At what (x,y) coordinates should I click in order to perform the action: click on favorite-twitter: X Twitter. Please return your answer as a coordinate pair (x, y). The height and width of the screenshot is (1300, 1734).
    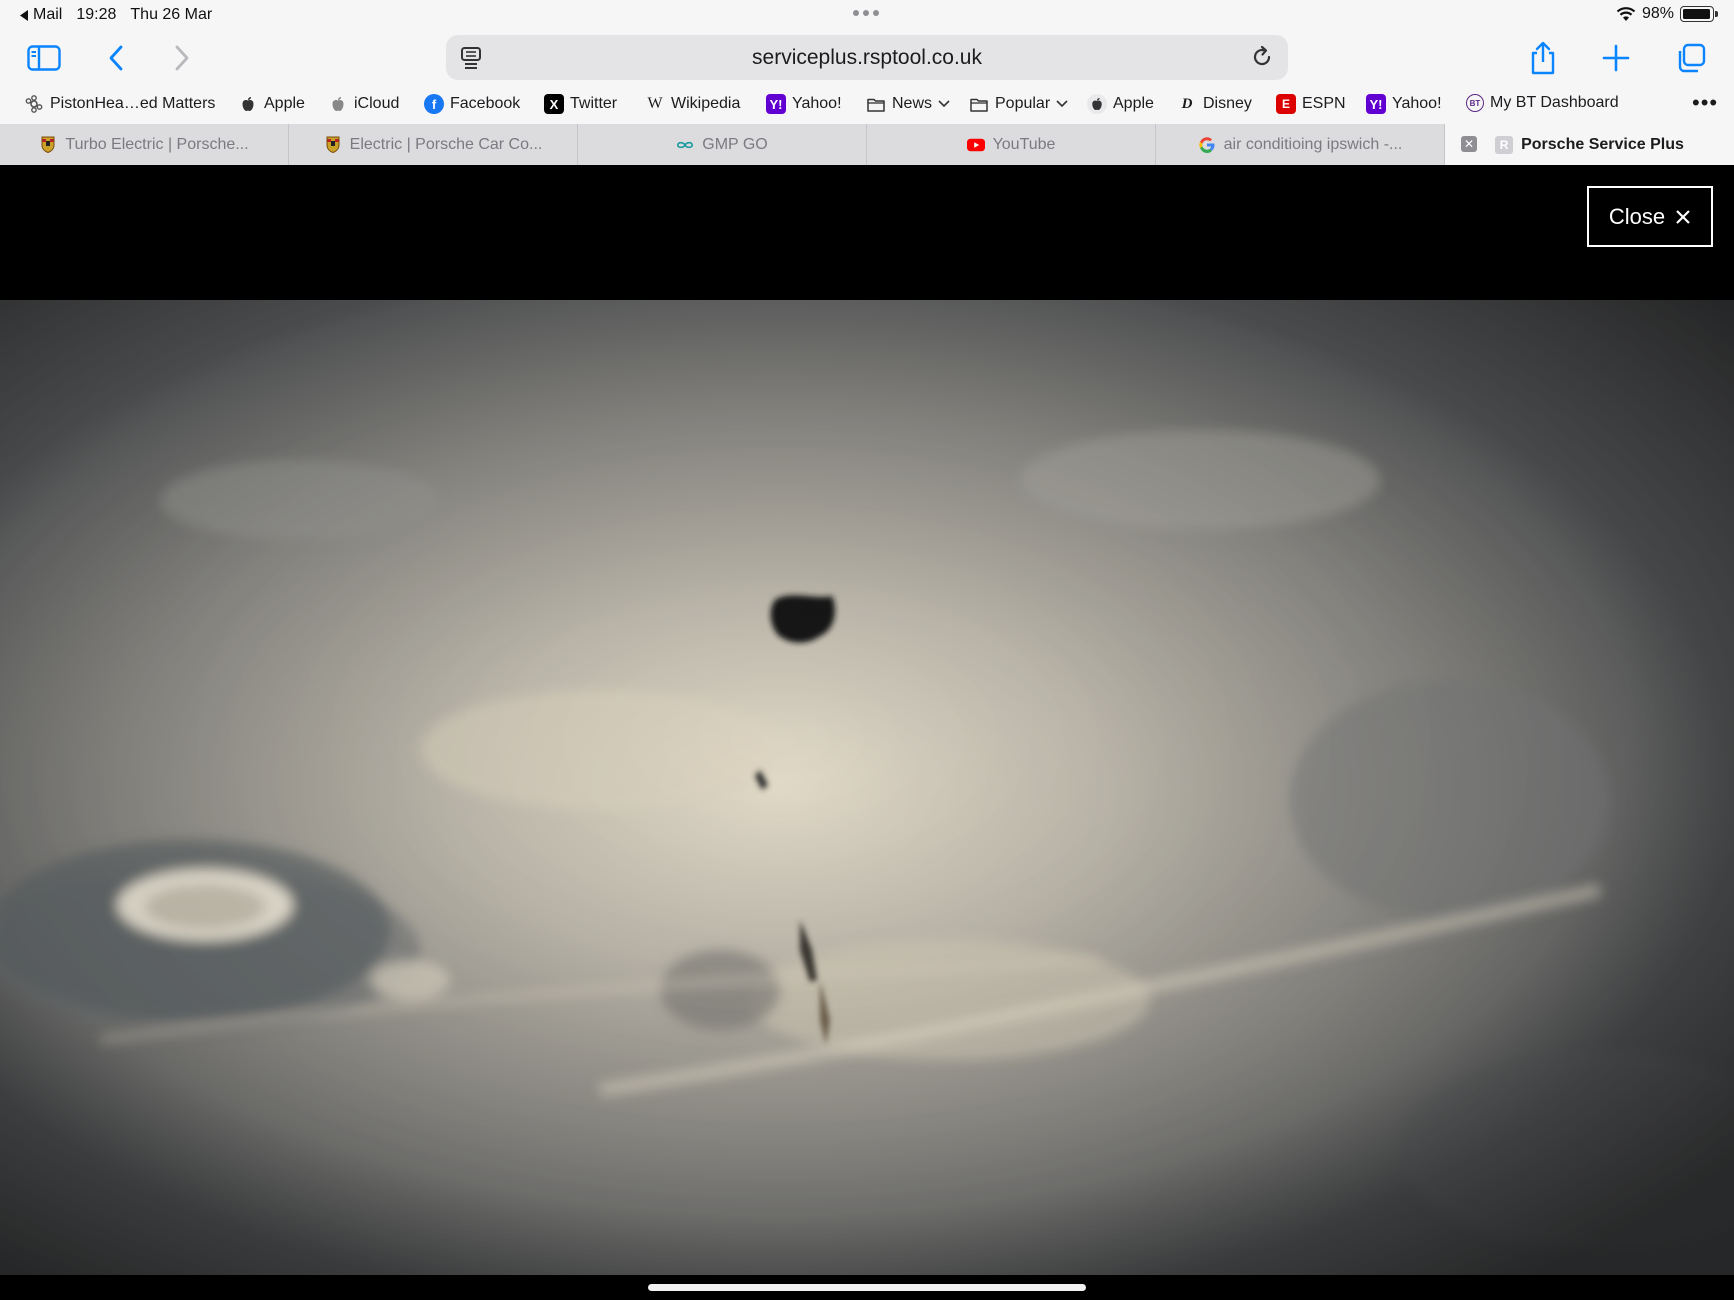
    Looking at the image, I should click on (580, 104).